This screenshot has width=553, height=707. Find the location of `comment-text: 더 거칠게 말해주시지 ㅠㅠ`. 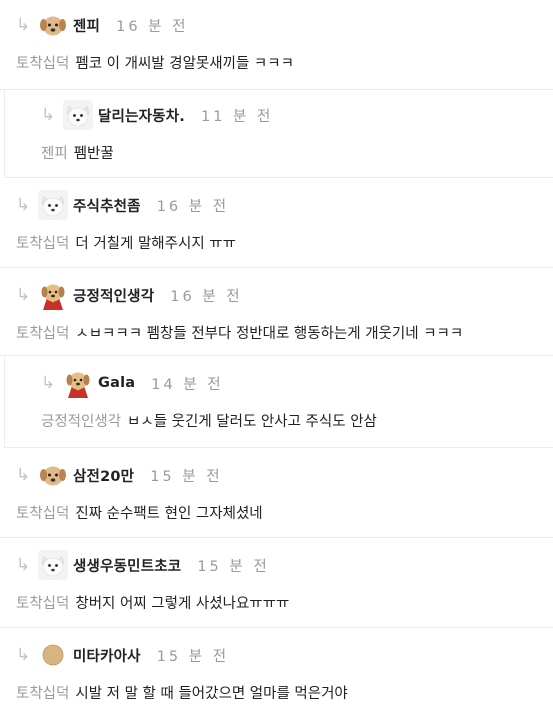

comment-text: 더 거칠게 말해주시지 ㅠㅠ is located at coordinates (155, 244).